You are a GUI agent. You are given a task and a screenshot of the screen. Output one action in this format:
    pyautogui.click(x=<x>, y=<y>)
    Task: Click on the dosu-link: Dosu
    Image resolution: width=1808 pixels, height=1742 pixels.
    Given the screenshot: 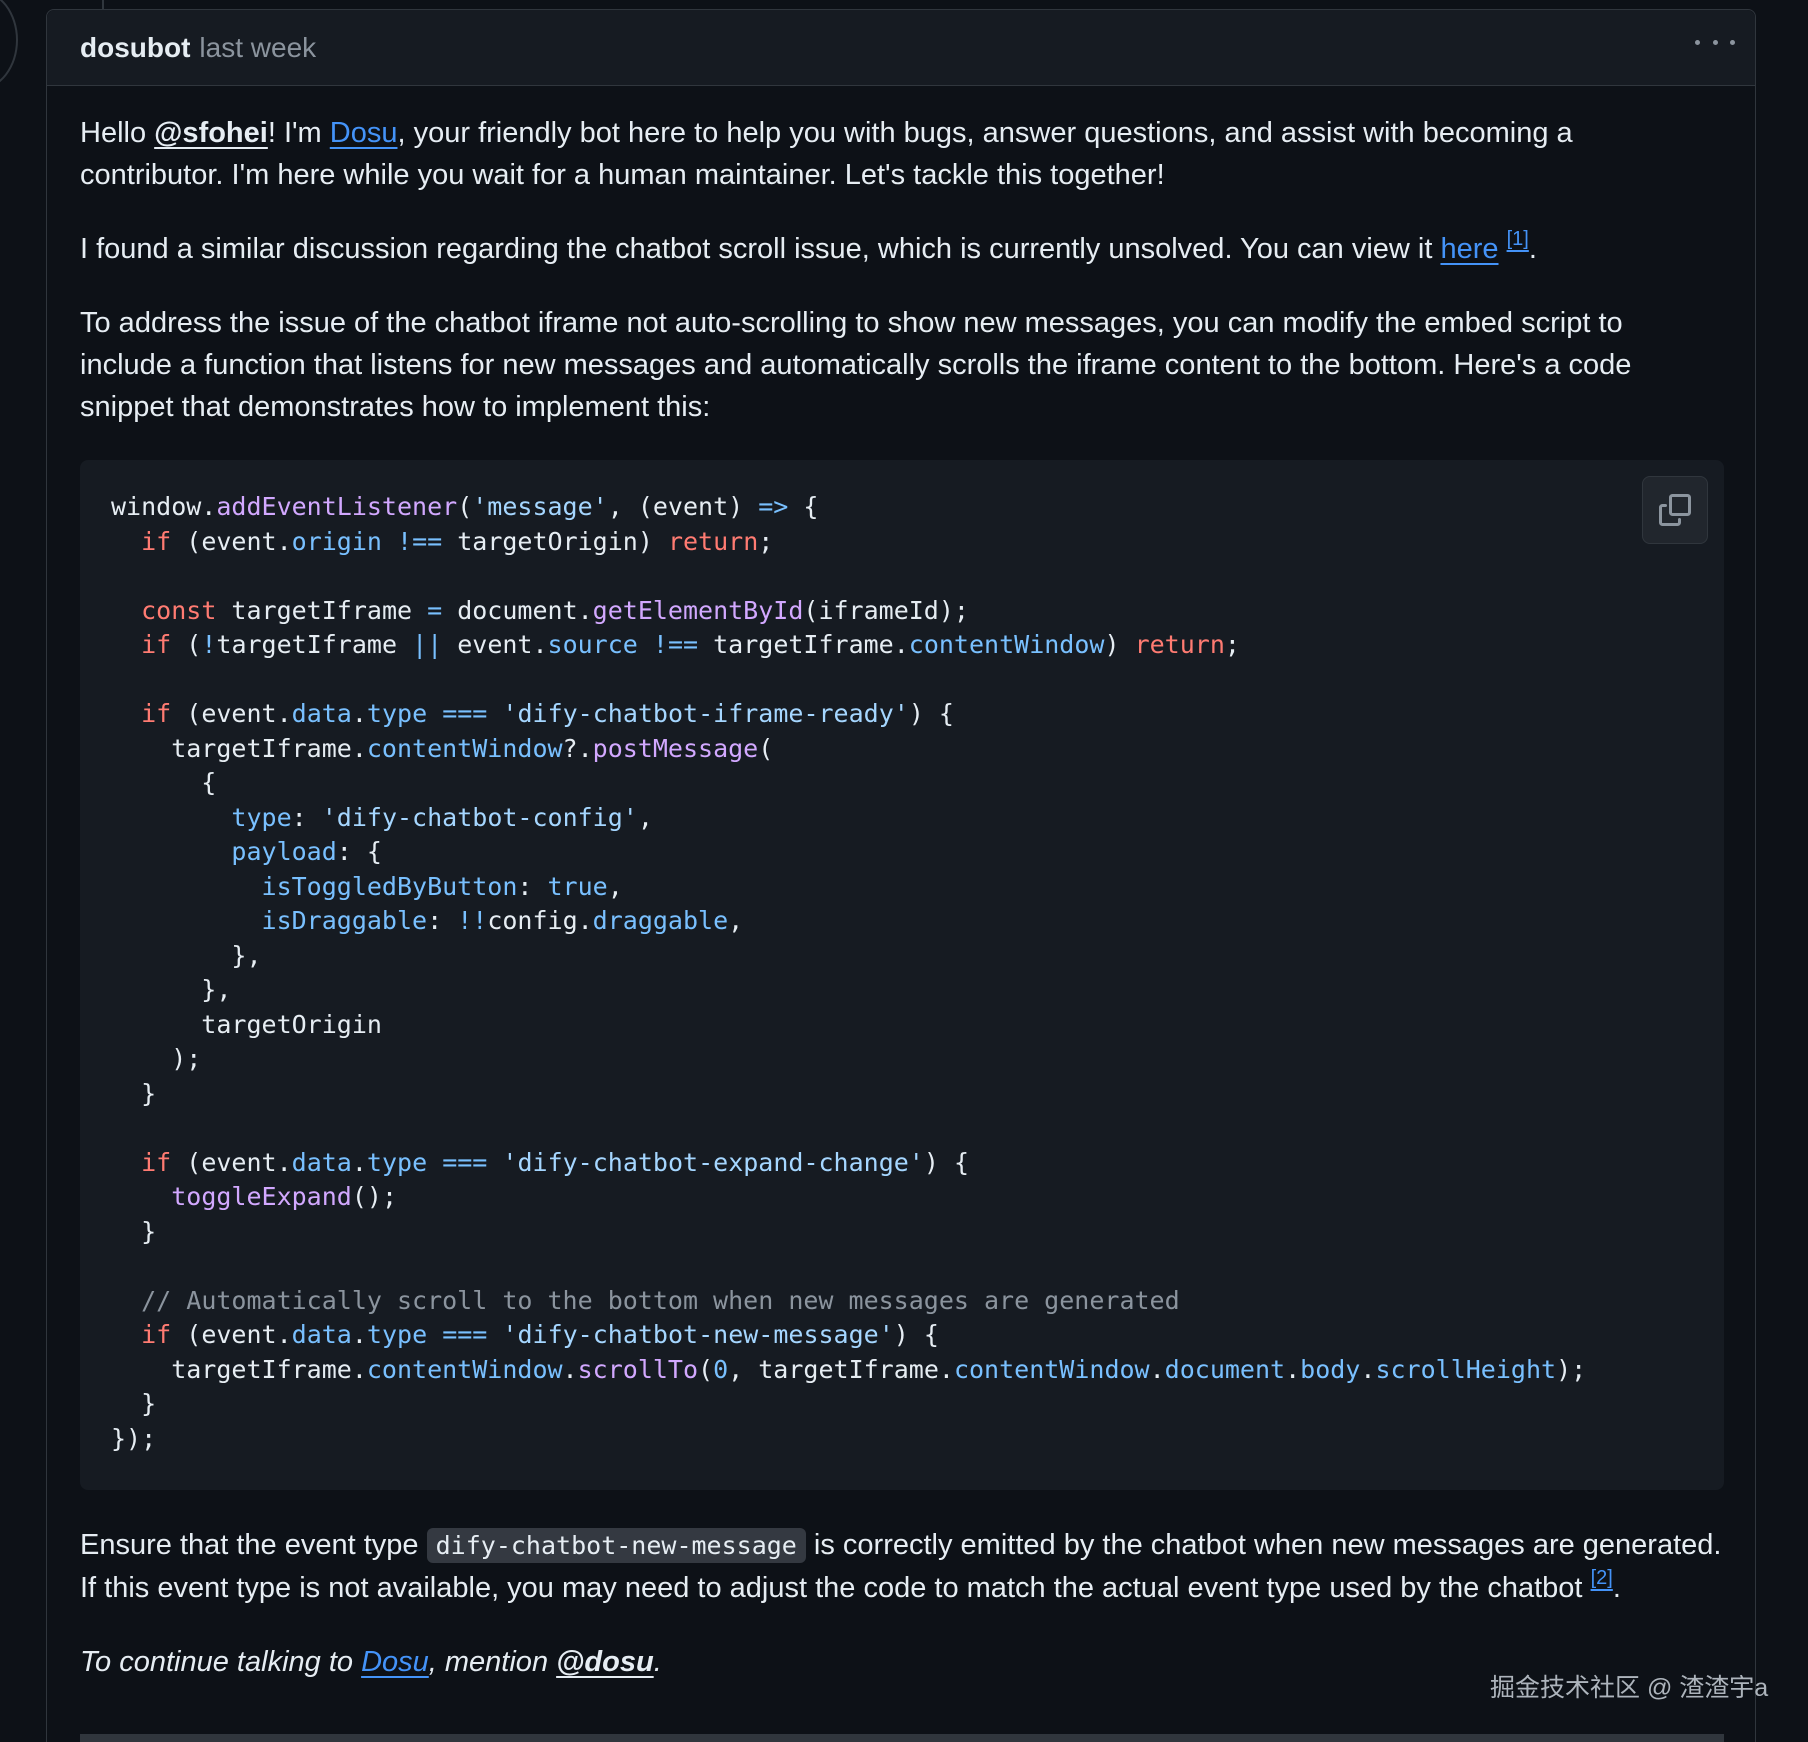 What is the action you would take?
    pyautogui.click(x=364, y=133)
    